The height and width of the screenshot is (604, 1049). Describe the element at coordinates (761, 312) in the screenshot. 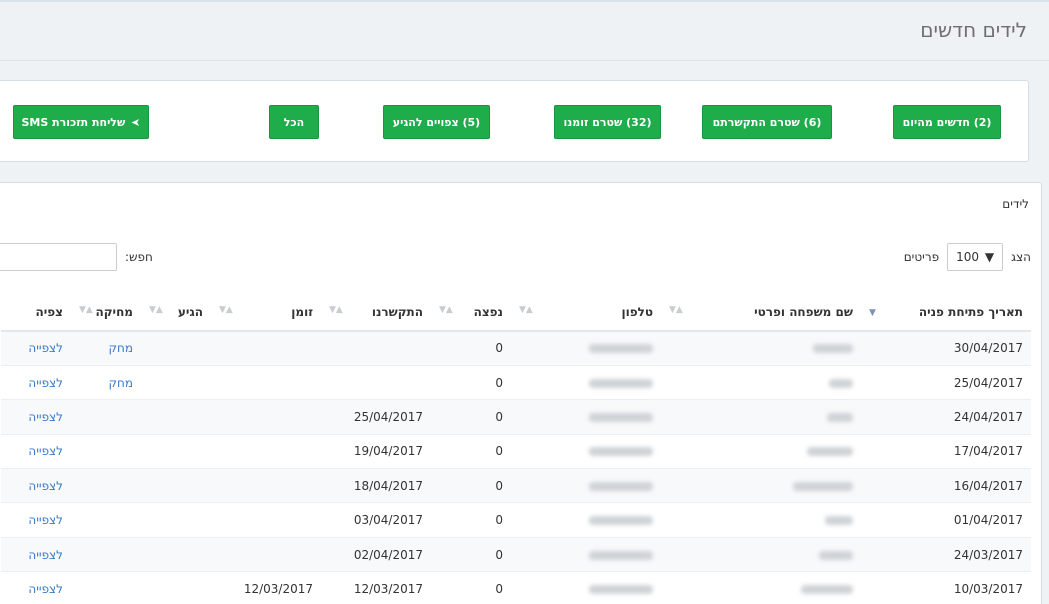

I see `column-header-name: שם משפחה ופרטי ▲▼` at that location.